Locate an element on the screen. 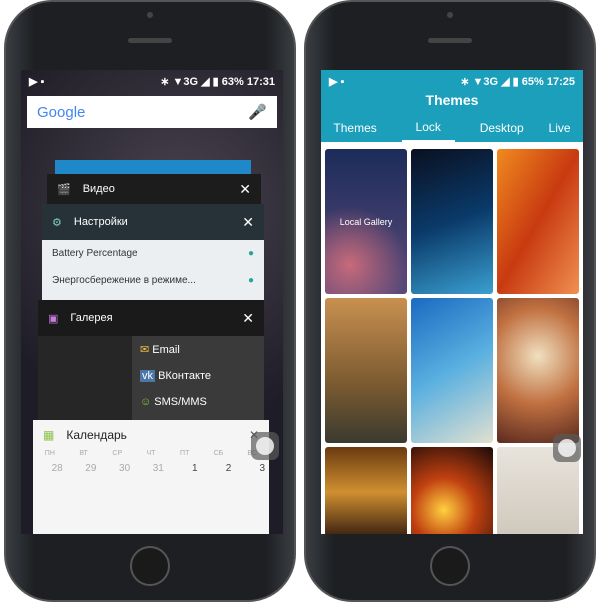  card-title: Настройки is located at coordinates (100, 222).